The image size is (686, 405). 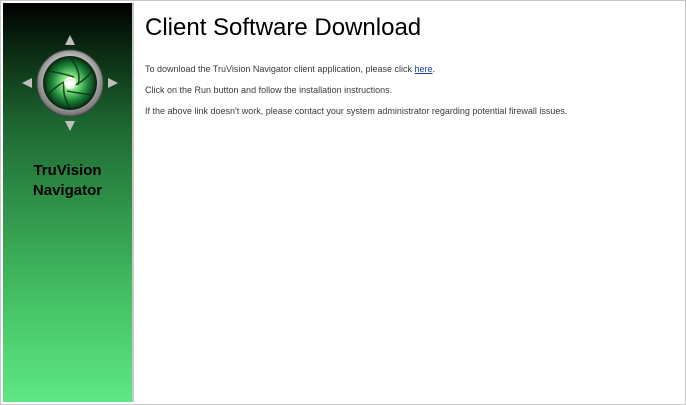 What do you see at coordinates (283, 27) in the screenshot?
I see `page-title: Client Software Download` at bounding box center [283, 27].